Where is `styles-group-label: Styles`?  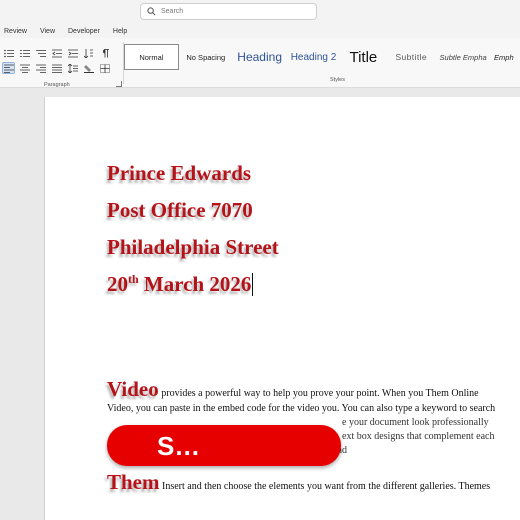 styles-group-label: Styles is located at coordinates (337, 80).